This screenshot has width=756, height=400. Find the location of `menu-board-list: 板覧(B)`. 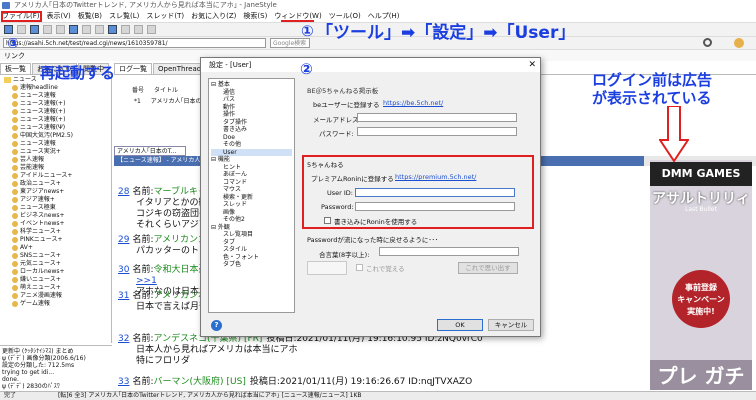

menu-board-list: 板覧(B) is located at coordinates (90, 16).